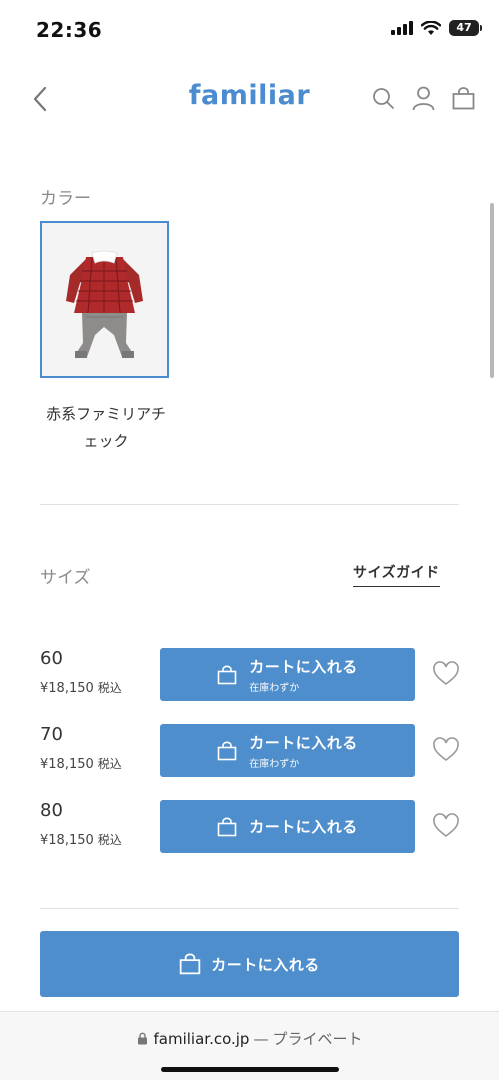  Describe the element at coordinates (492, 290) in the screenshot. I see `scrollbar` at that location.